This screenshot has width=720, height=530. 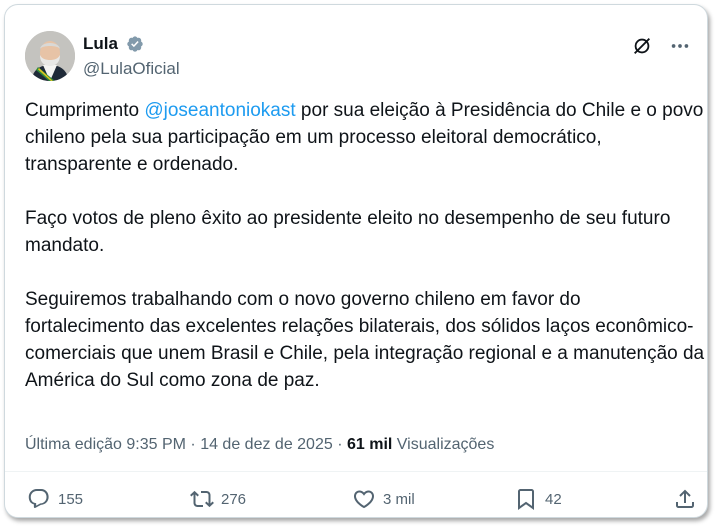 I want to click on share-icon, so click(x=685, y=498).